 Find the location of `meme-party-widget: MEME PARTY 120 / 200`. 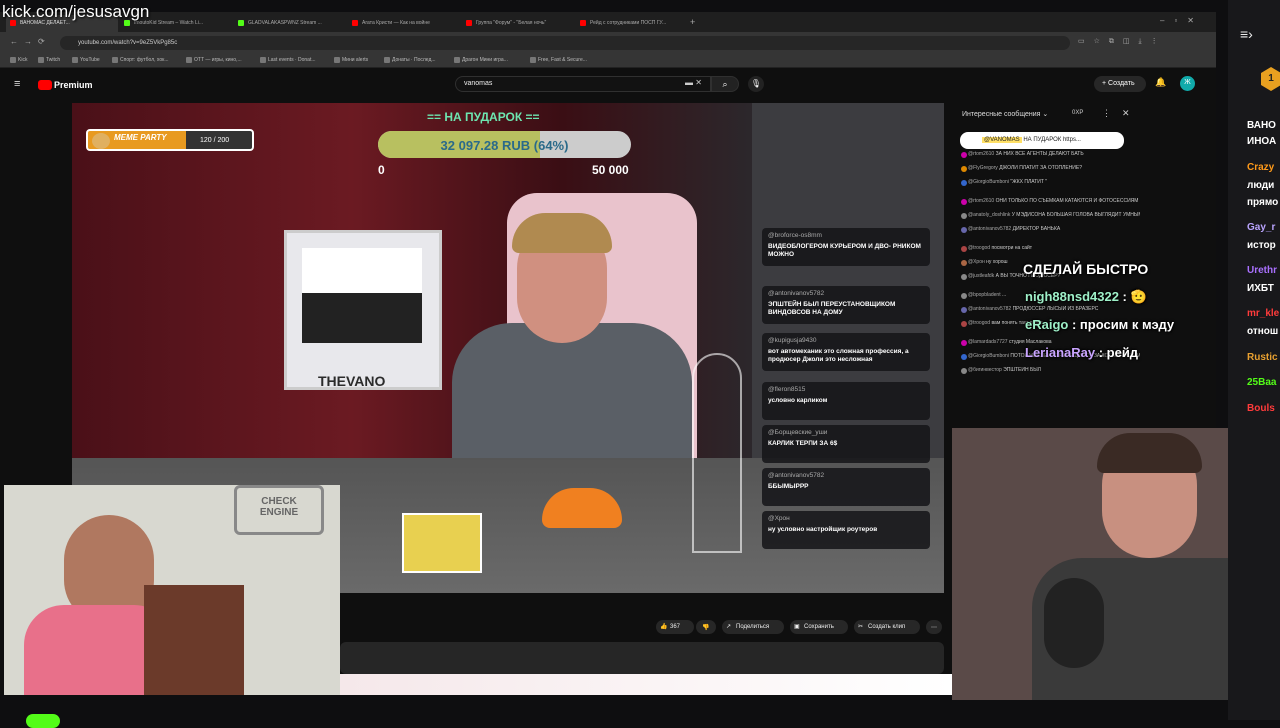

meme-party-widget: MEME PARTY 120 / 200 is located at coordinates (170, 140).